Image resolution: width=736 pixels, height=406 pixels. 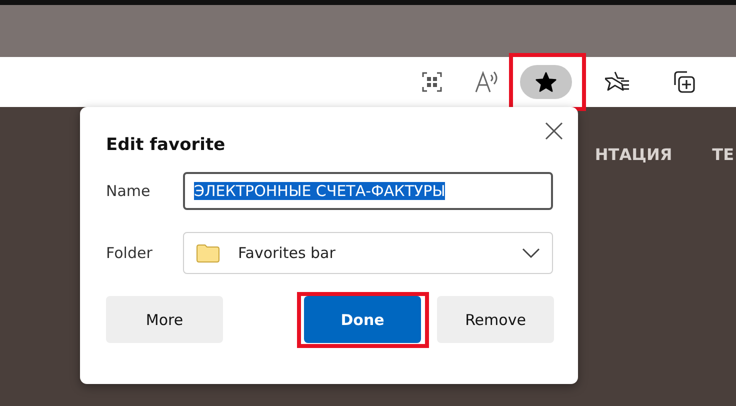 I want to click on collections-icon, so click(x=684, y=82).